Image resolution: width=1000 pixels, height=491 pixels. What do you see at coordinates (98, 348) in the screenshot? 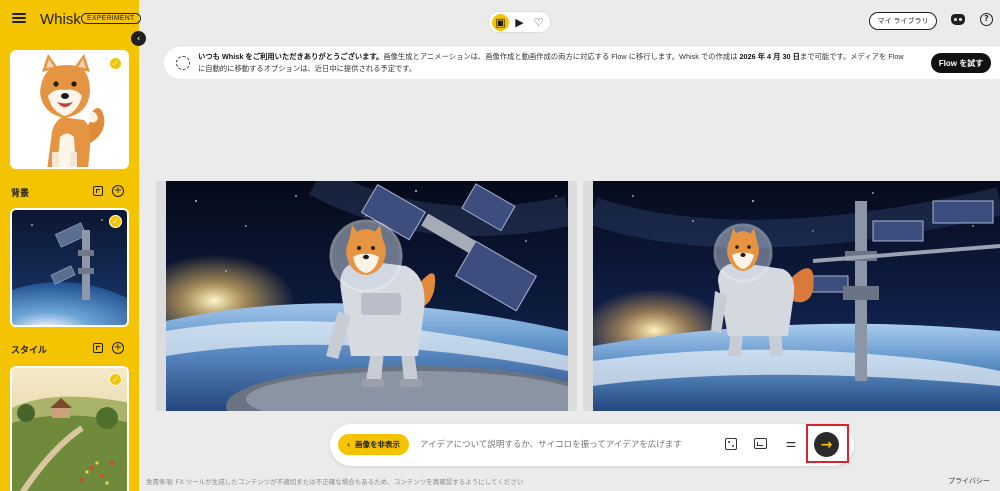
I see `style-upload-icon` at bounding box center [98, 348].